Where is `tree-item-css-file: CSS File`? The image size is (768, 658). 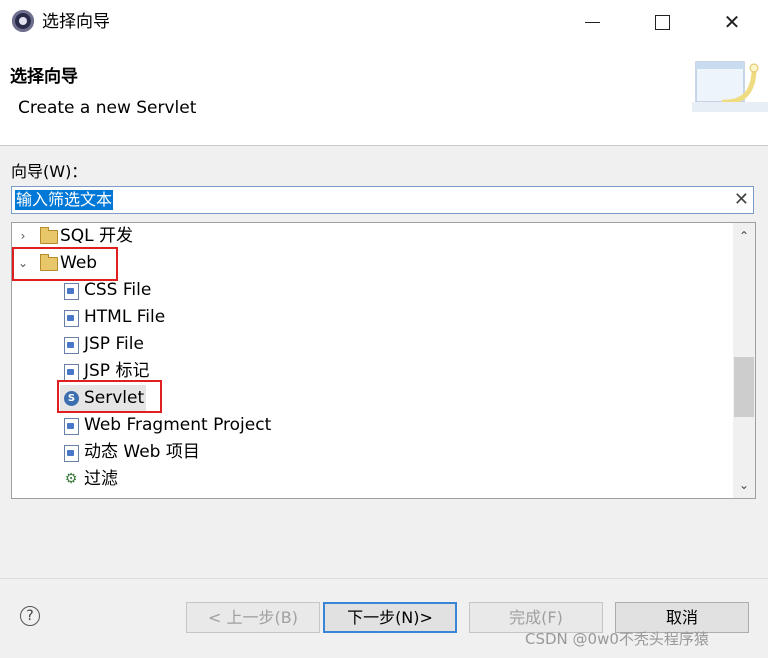 tree-item-css-file: CSS File is located at coordinates (372, 290).